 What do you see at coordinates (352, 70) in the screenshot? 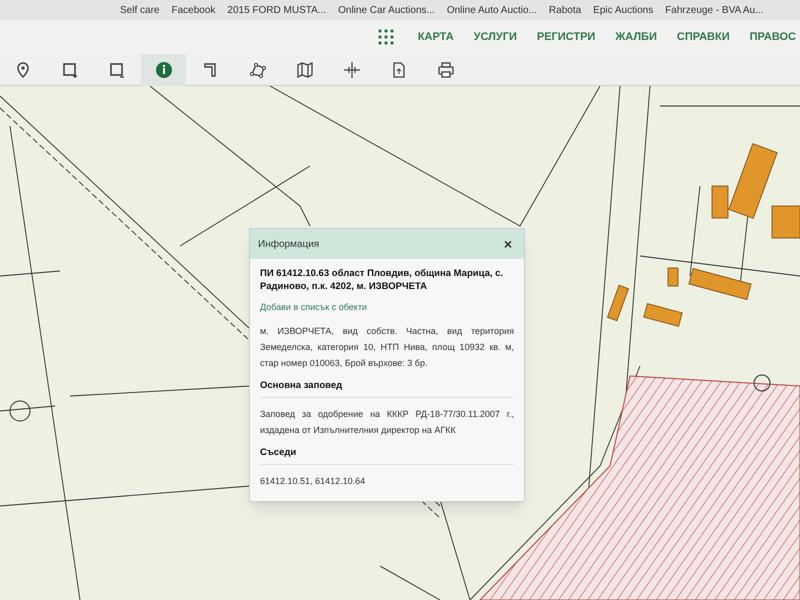
I see `crosshair-icon` at bounding box center [352, 70].